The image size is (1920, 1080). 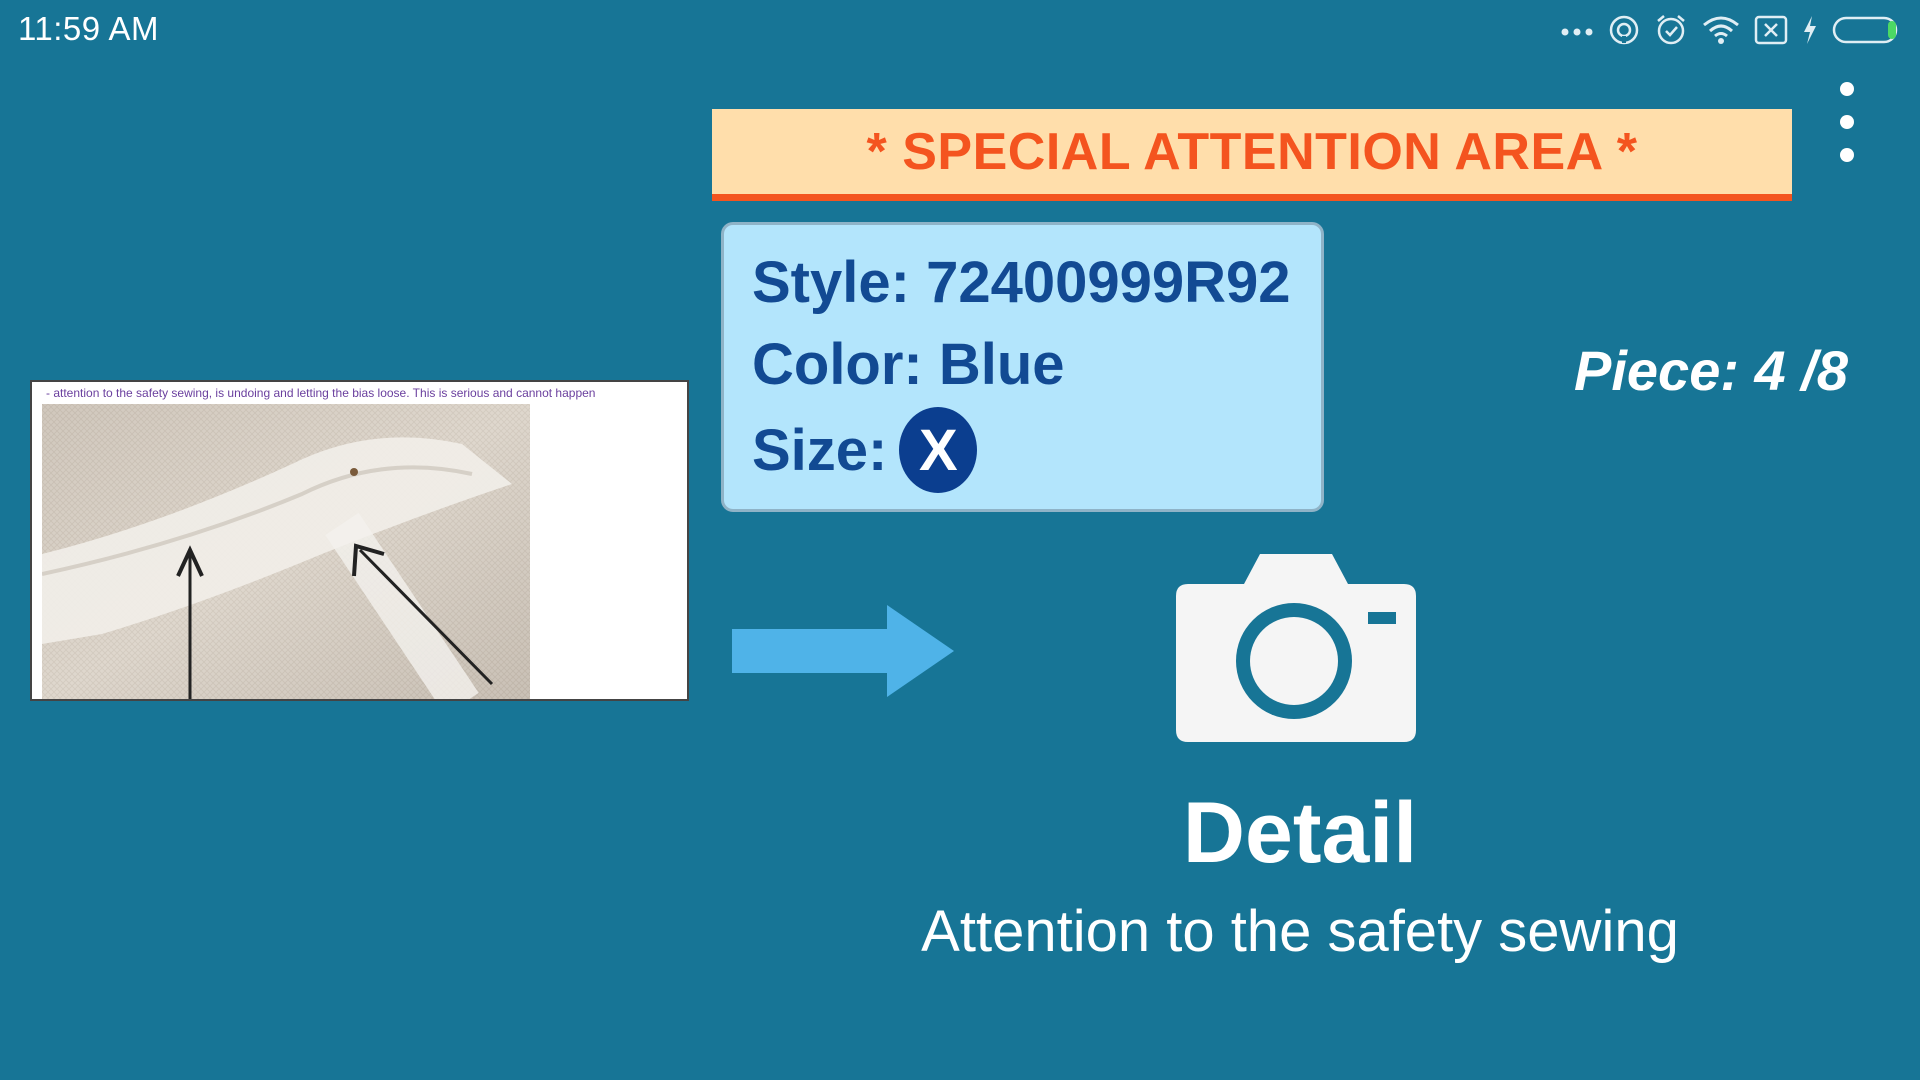 I want to click on garment-info-card: Style: 72400999R92 Color: Blue Size: X, so click(x=1022, y=367).